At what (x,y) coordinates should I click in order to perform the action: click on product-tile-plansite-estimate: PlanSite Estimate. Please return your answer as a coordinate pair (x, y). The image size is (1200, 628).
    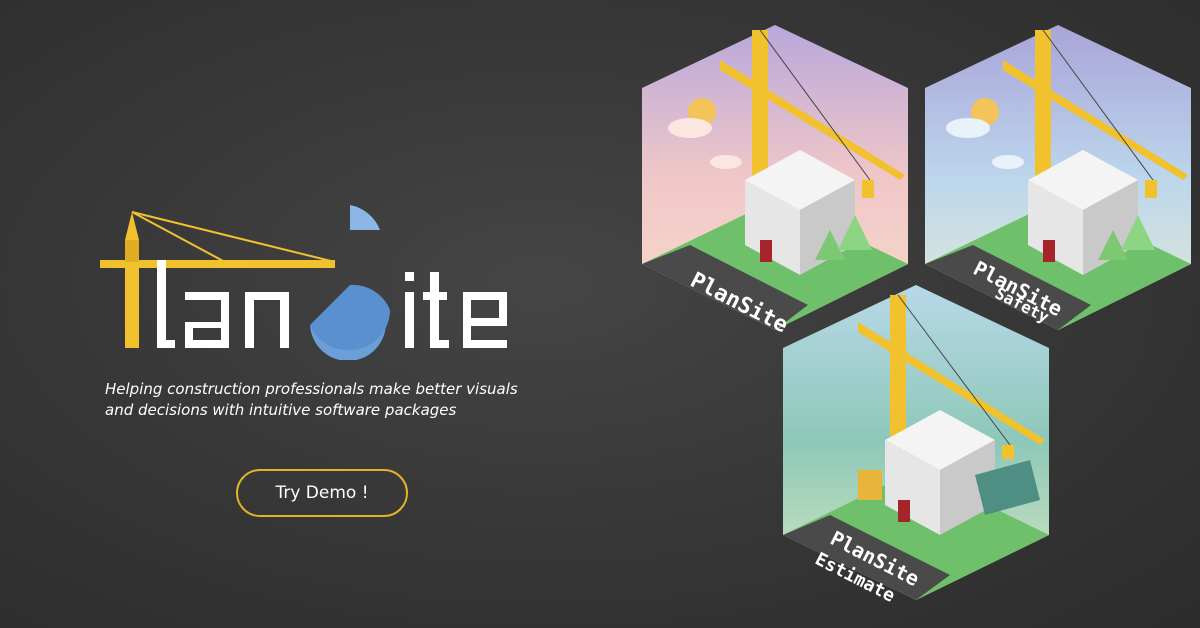
    Looking at the image, I should click on (916, 446).